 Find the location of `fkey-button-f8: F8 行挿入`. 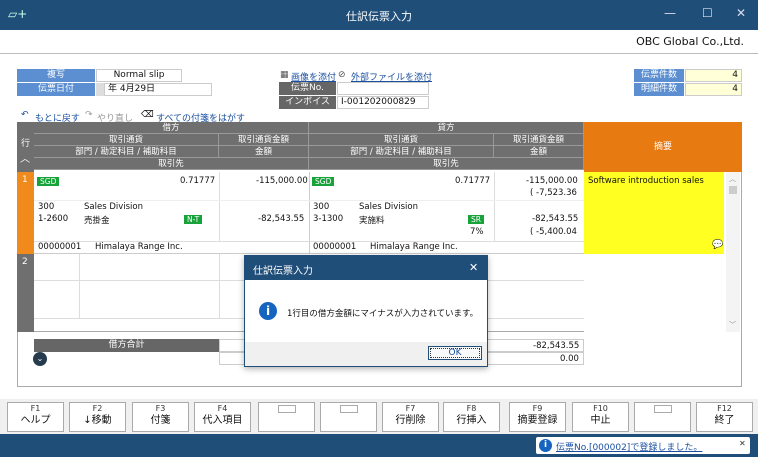

fkey-button-f8: F8 行挿入 is located at coordinates (471, 417).